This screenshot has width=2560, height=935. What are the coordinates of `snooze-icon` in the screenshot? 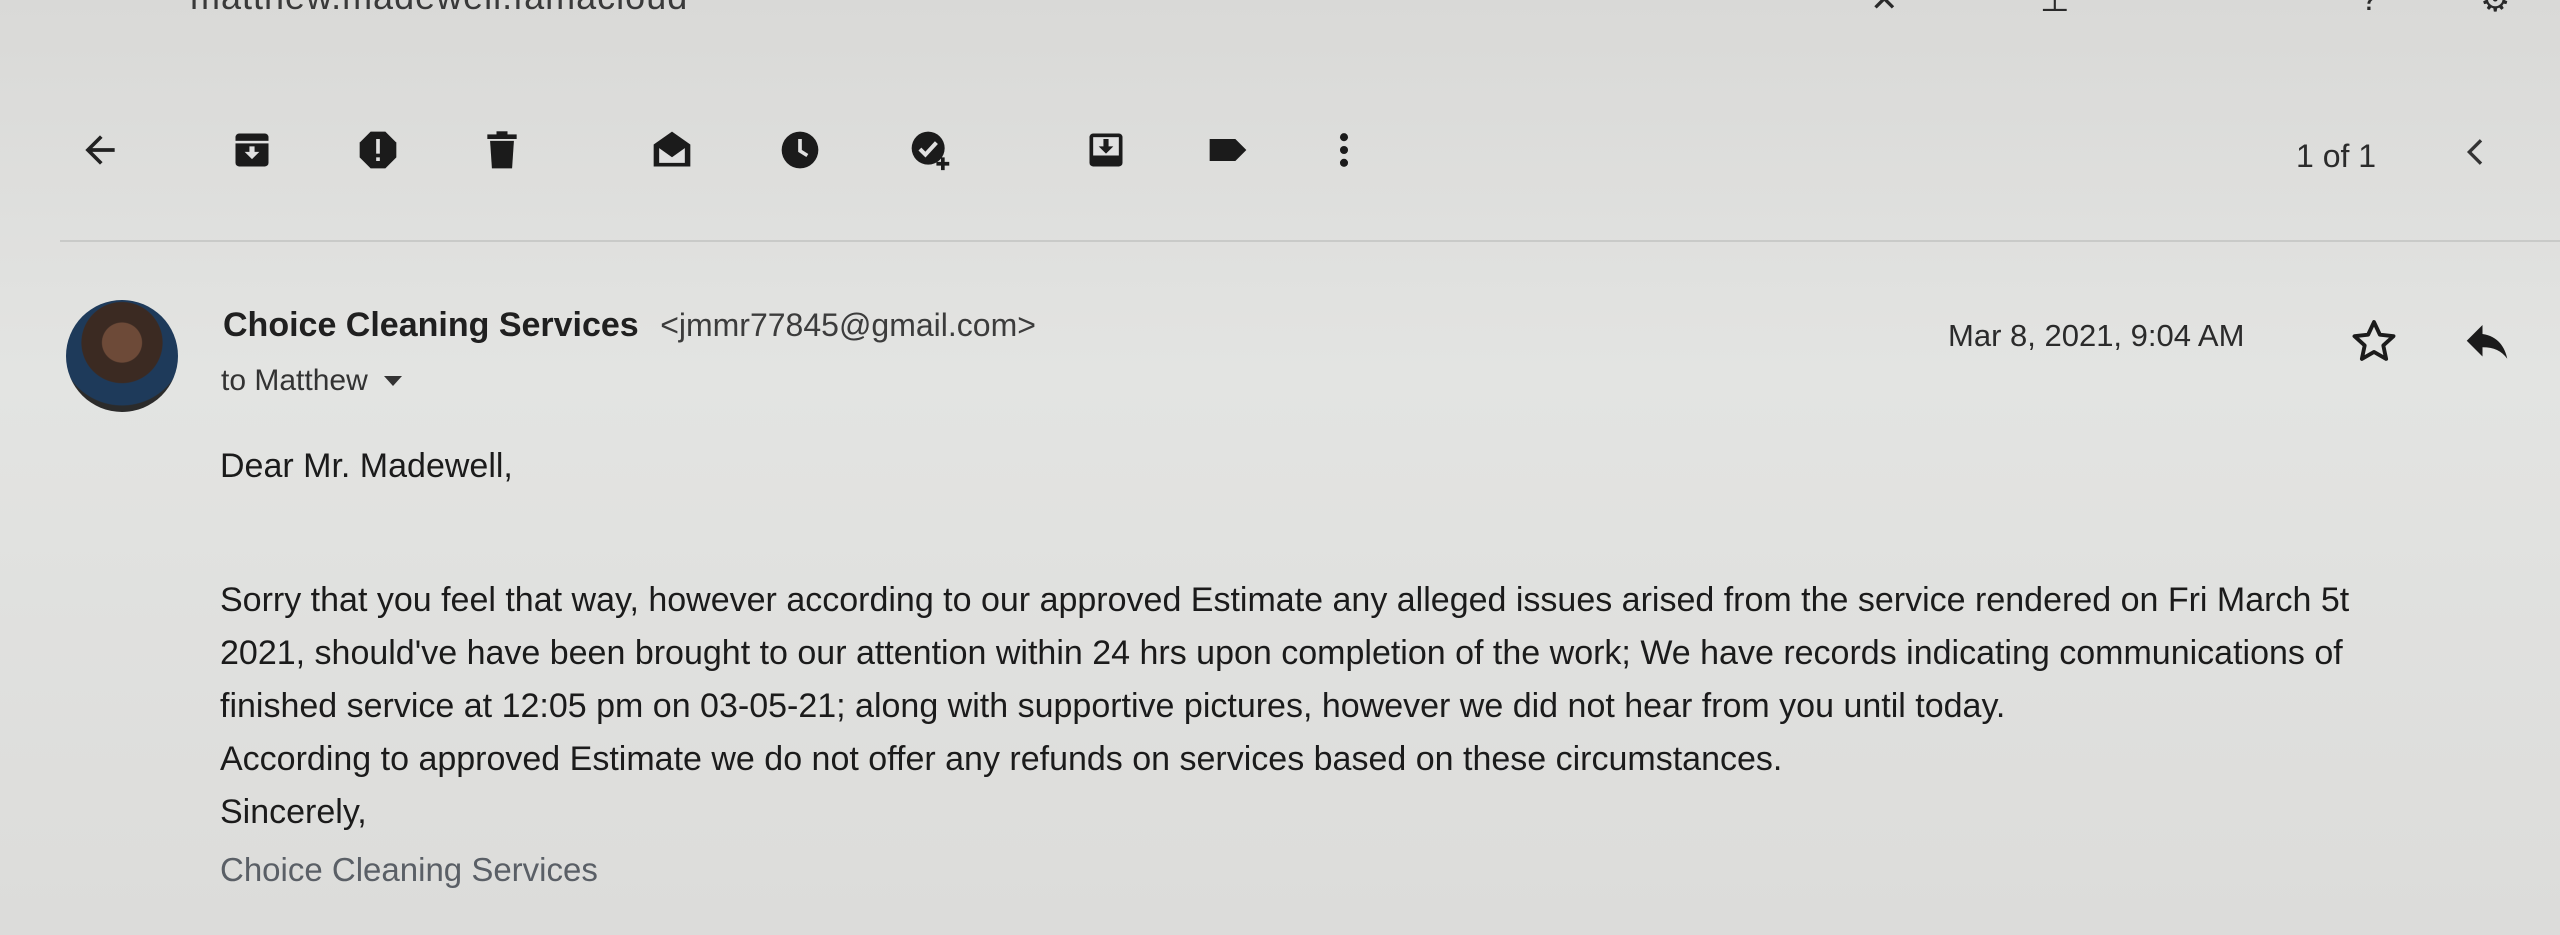 It's located at (800, 150).